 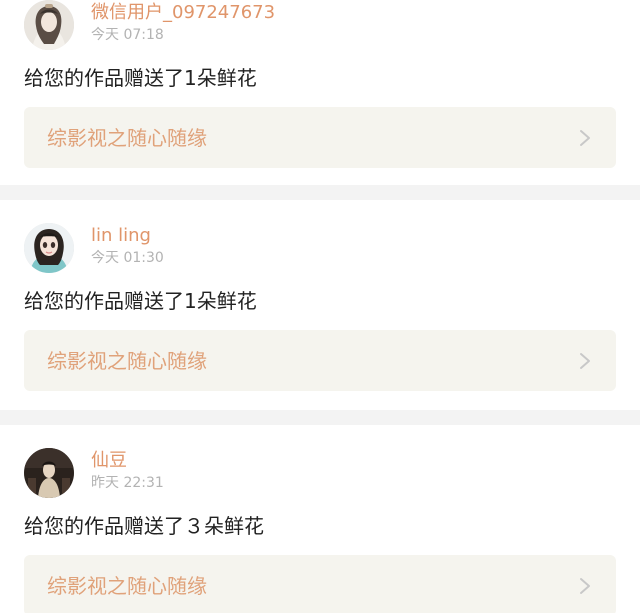 I want to click on gift-message: 给您的作品赠送了３朵鲜花, so click(x=144, y=526).